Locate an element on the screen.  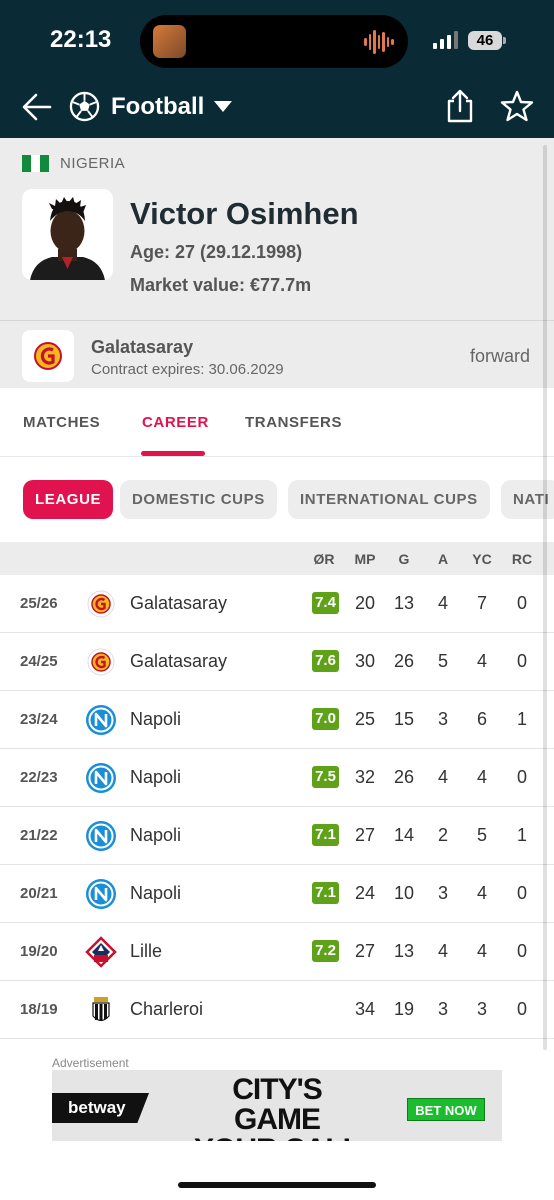
tab-matches: MATCHES is located at coordinates (61, 422).